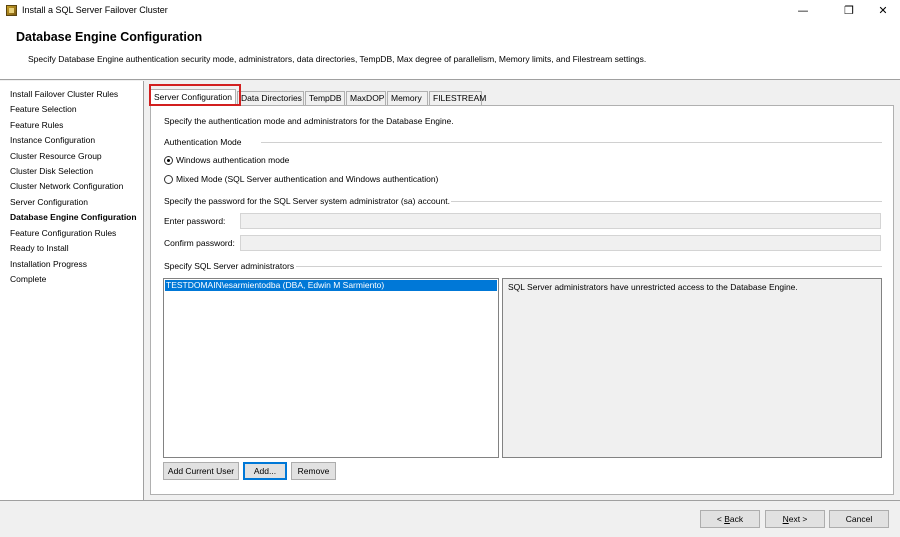 Image resolution: width=900 pixels, height=537 pixels. Describe the element at coordinates (195, 221) in the screenshot. I see `enter-password-label: Enter password:` at that location.